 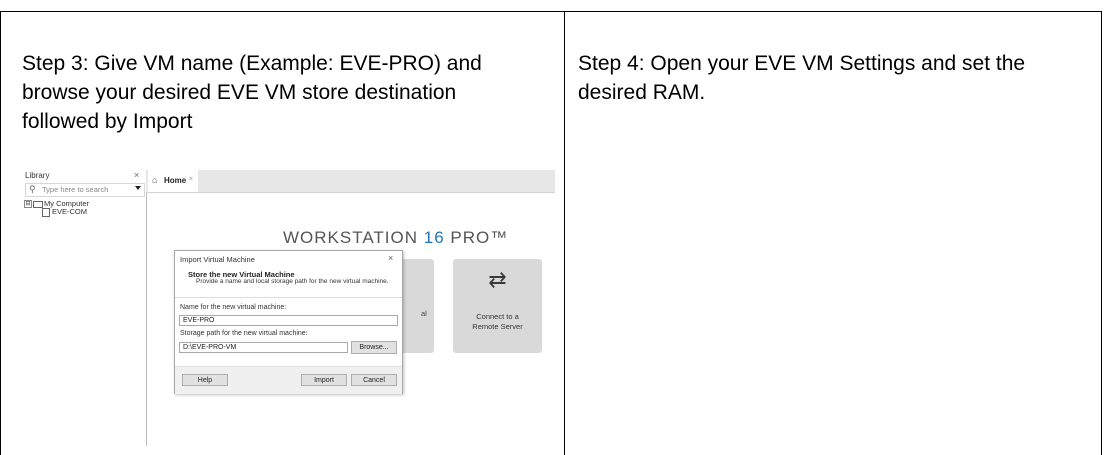 What do you see at coordinates (390, 258) in the screenshot?
I see `dialog-close-icon: ×` at bounding box center [390, 258].